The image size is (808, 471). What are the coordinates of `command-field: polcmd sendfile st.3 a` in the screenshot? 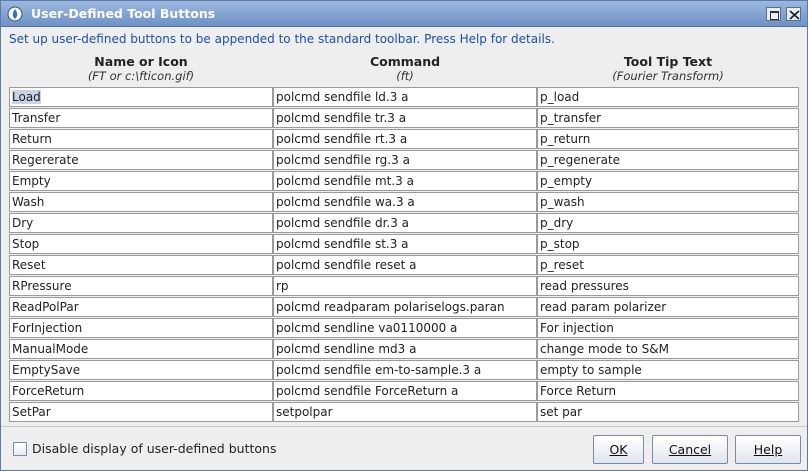 It's located at (405, 244).